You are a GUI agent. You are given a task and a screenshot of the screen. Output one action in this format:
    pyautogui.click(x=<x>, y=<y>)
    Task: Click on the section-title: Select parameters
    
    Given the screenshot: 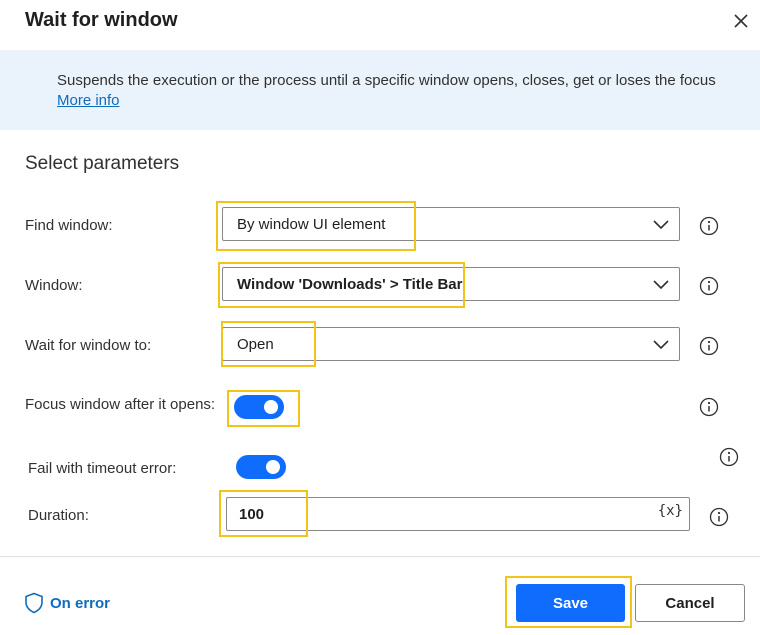 What is the action you would take?
    pyautogui.click(x=102, y=163)
    